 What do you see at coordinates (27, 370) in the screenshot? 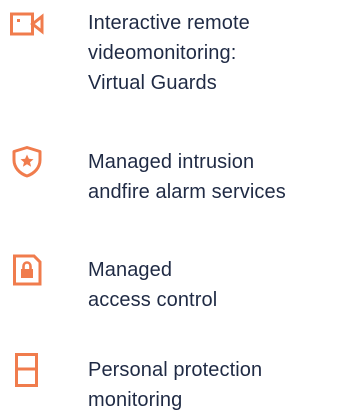
I see `personal-device-icon` at bounding box center [27, 370].